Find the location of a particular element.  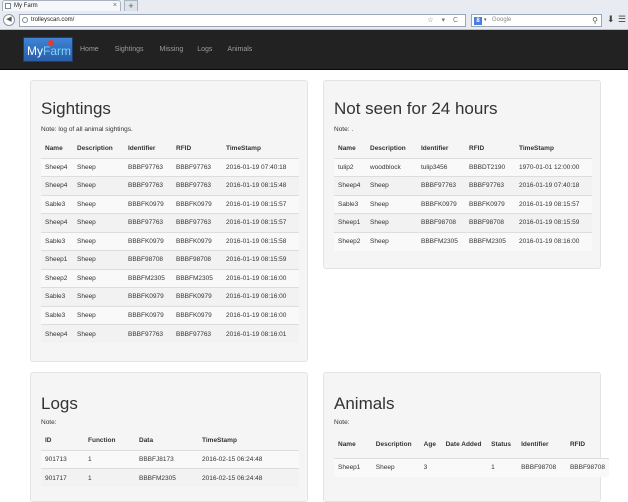

brand-my: My is located at coordinates (35, 51).